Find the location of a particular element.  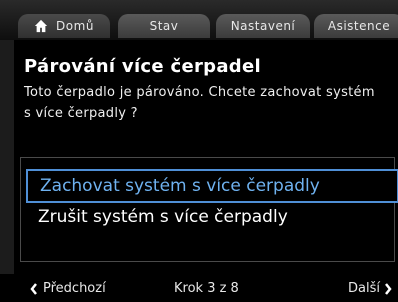

tab-settings: Nastavení is located at coordinates (263, 26).